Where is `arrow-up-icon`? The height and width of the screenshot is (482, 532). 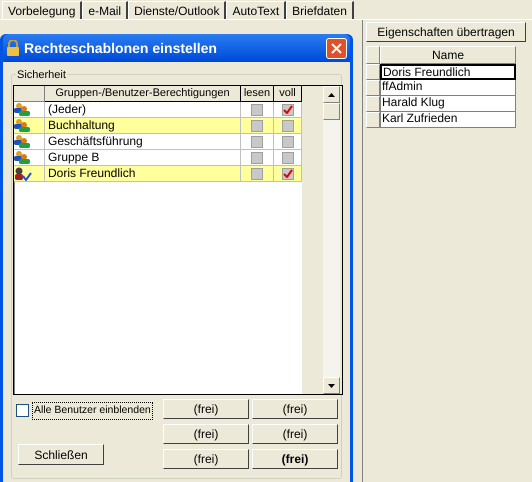
arrow-up-icon is located at coordinates (331, 94).